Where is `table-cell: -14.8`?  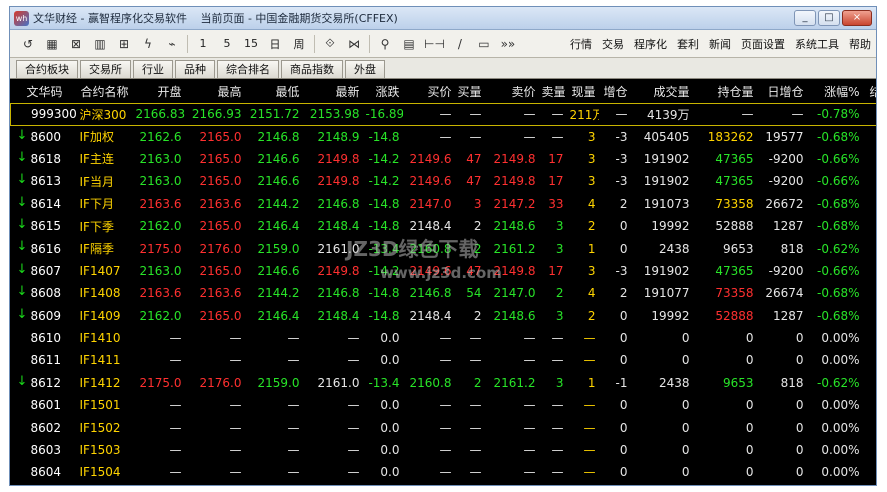
table-cell: -14.8 is located at coordinates (384, 315).